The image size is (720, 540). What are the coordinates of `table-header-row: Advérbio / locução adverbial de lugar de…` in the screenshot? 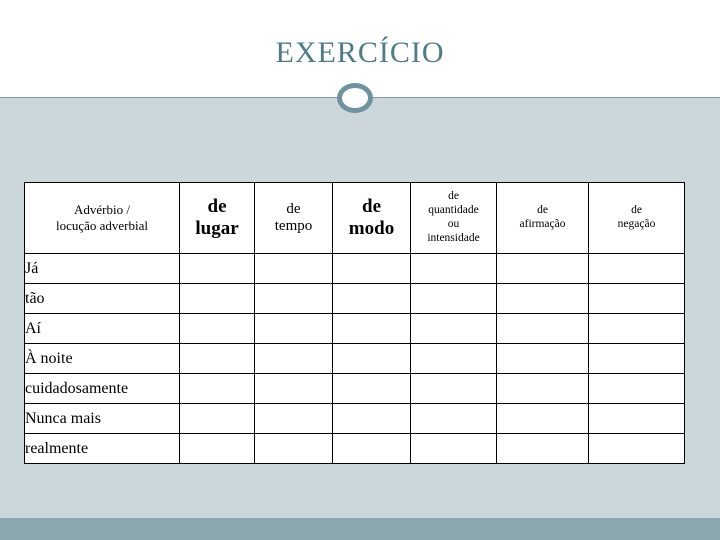 It's located at (354, 218).